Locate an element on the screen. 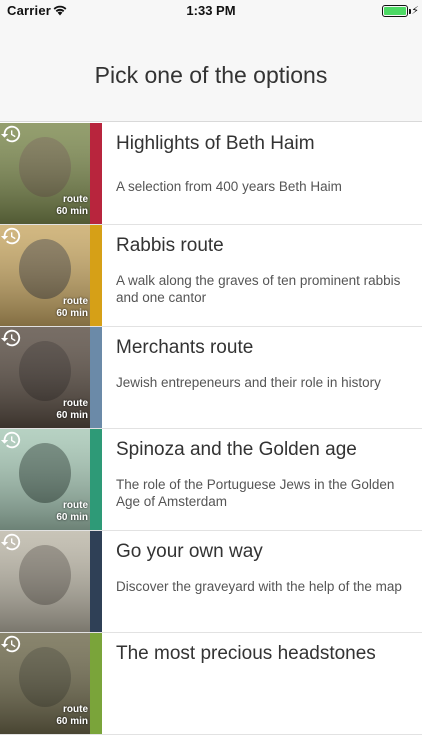 The image size is (422, 750). route-description: A selection from 400 years Beth Haim is located at coordinates (229, 186).